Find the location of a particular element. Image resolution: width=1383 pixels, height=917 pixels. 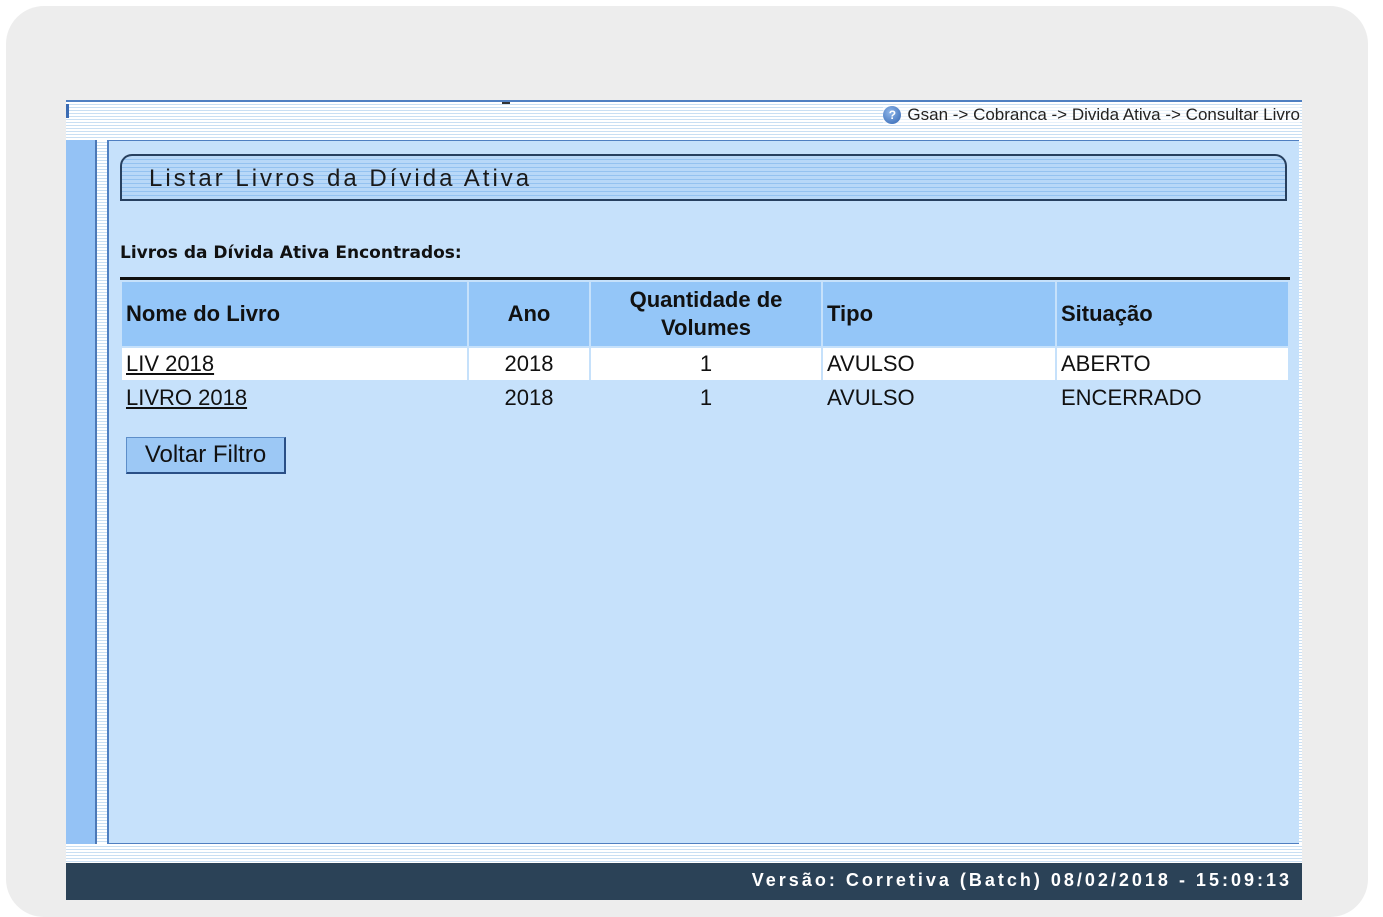

page-title: Listar Livros da Dívida Ativa is located at coordinates (341, 178).